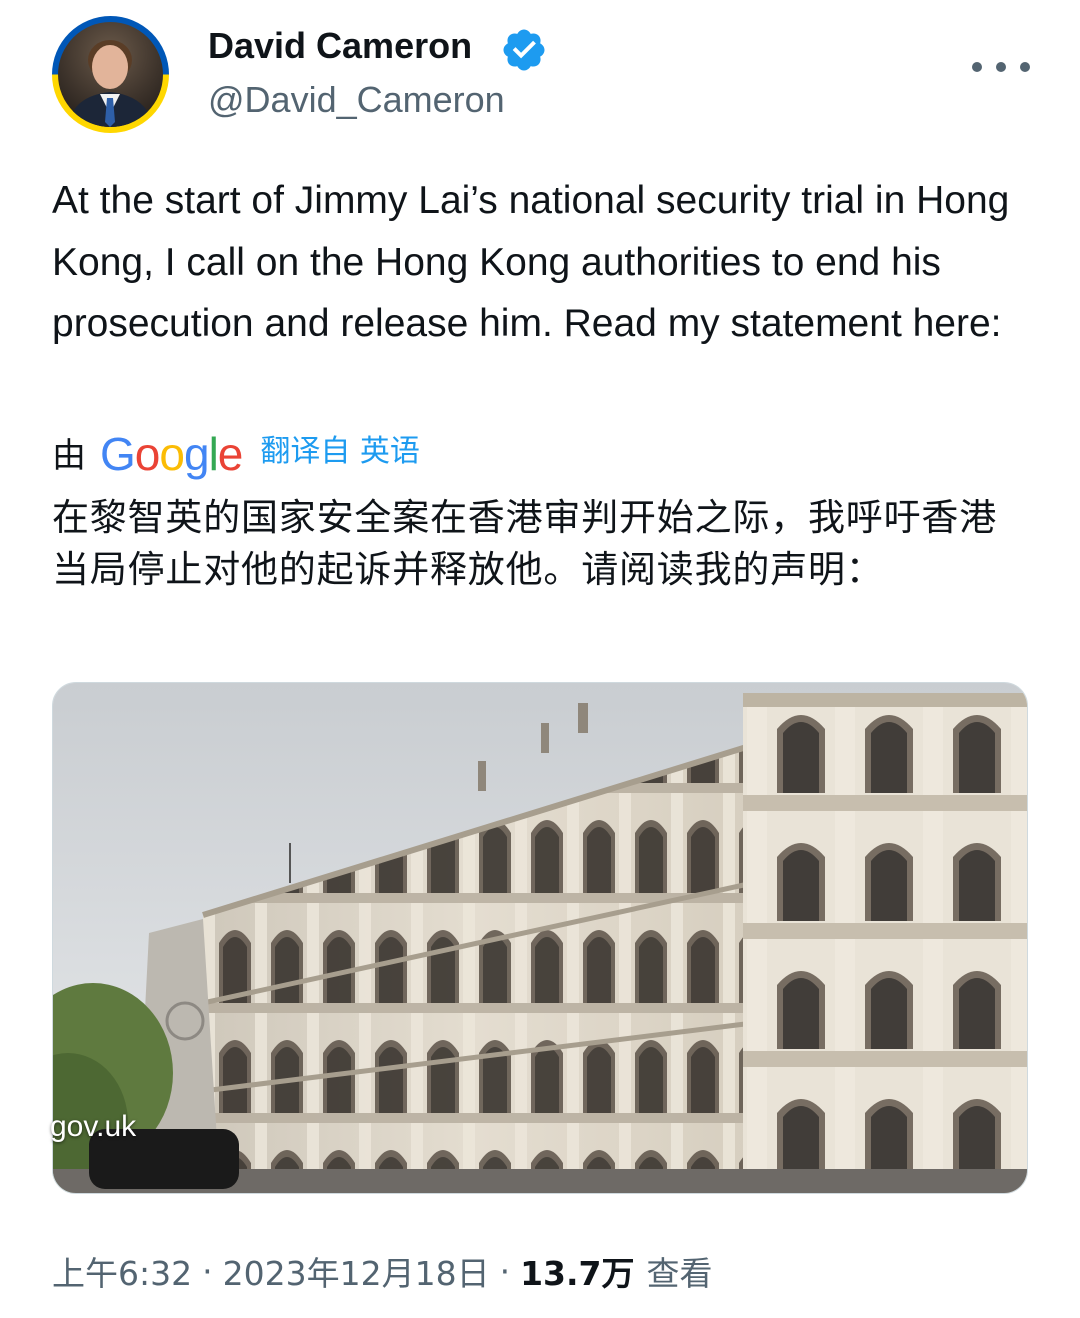 The height and width of the screenshot is (1318, 1080). Describe the element at coordinates (340, 448) in the screenshot. I see `translated-from-link: 翻译自 英语` at that location.